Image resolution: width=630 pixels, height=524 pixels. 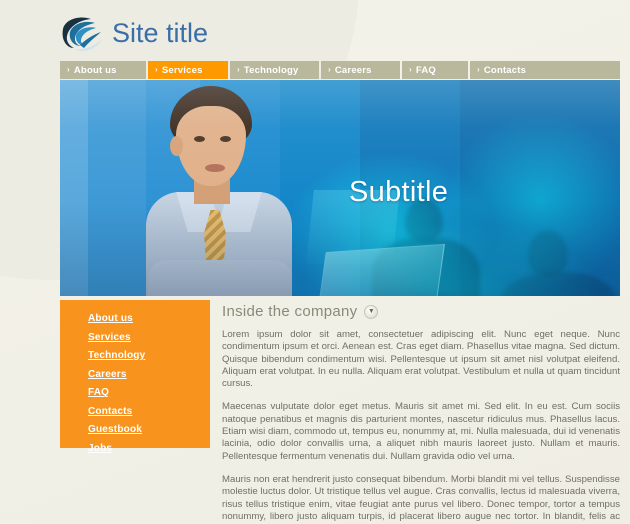 I want to click on sidebar-item-jobs: Jobs, so click(x=100, y=448).